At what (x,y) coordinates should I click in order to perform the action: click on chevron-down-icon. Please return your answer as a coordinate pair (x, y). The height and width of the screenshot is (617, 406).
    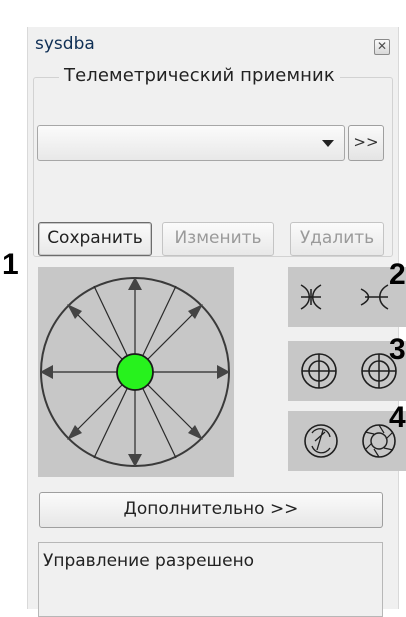
    Looking at the image, I should click on (328, 143).